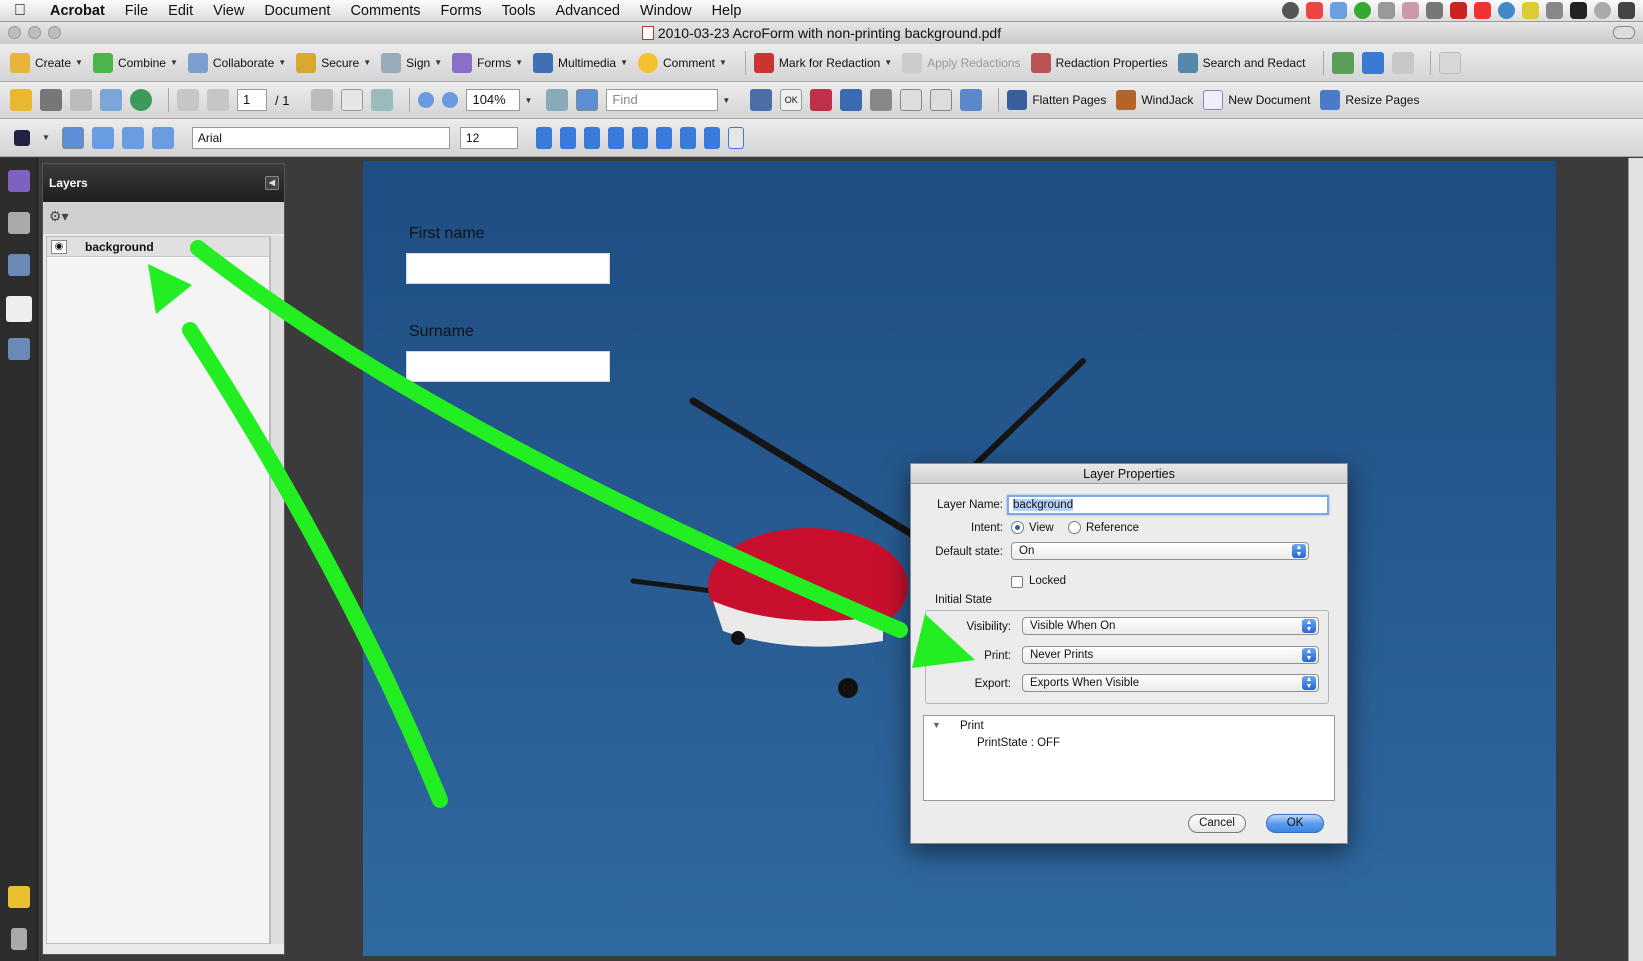 The height and width of the screenshot is (961, 1643). I want to click on layers-icon, so click(19, 309).